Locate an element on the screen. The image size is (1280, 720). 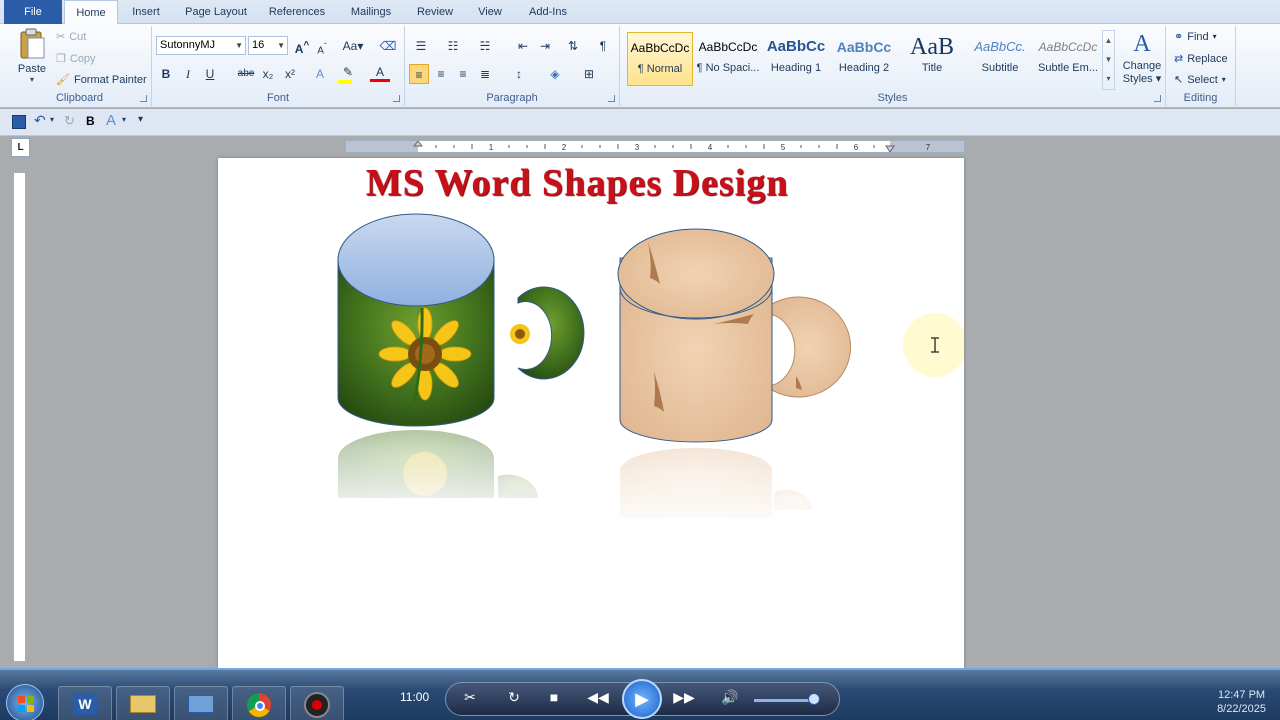
tab-references: References is located at coordinates (297, 12).